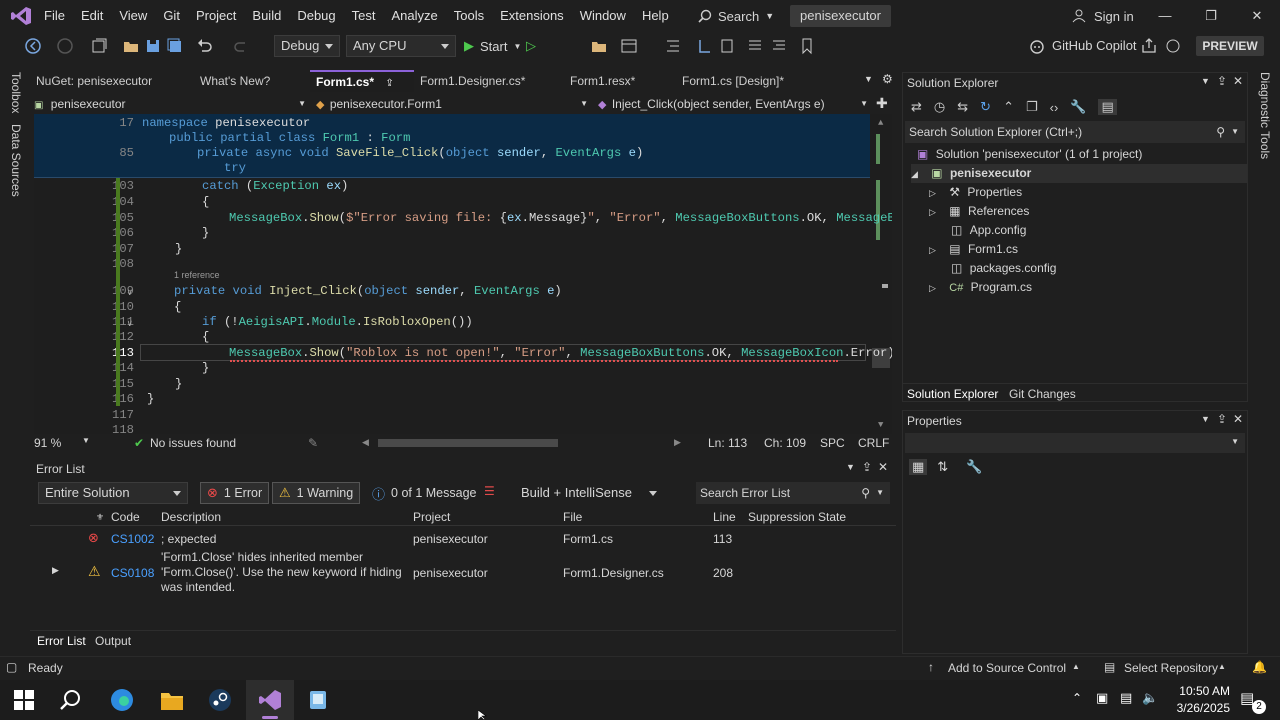 The height and width of the screenshot is (720, 1280). I want to click on sync-icon: ⇄, so click(916, 107).